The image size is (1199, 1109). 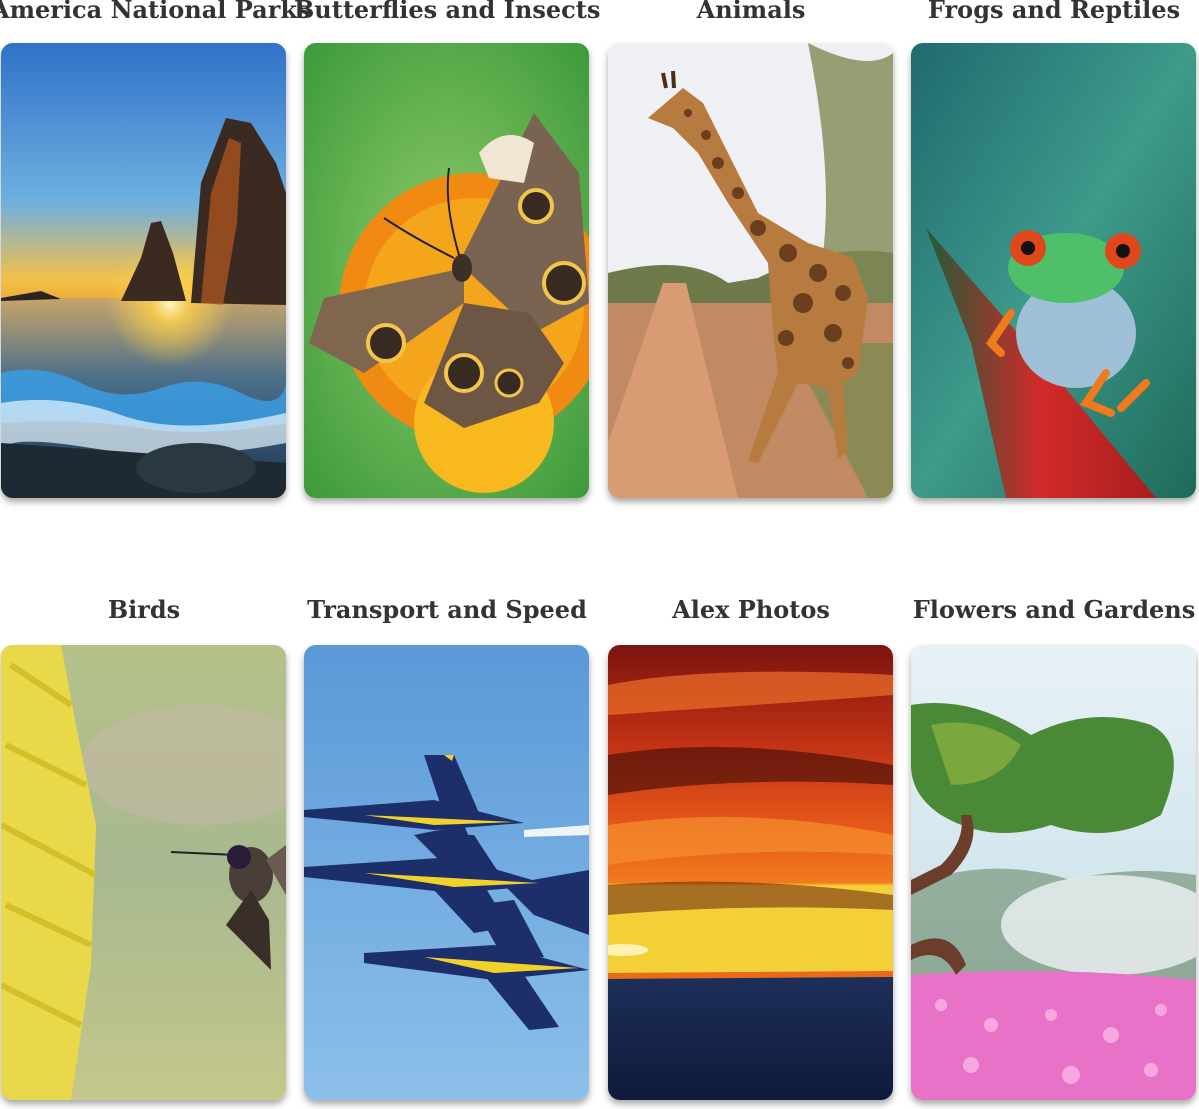 I want to click on hummingbird-image, so click(x=143, y=872).